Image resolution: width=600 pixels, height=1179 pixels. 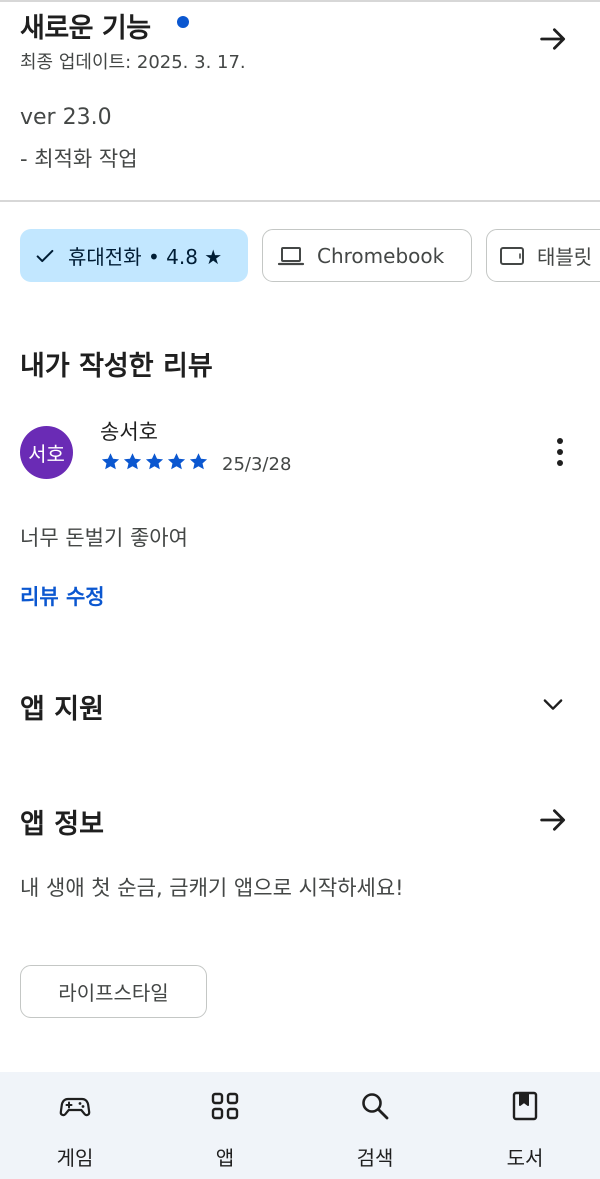 I want to click on nav-item-games: 게임, so click(x=75, y=1125).